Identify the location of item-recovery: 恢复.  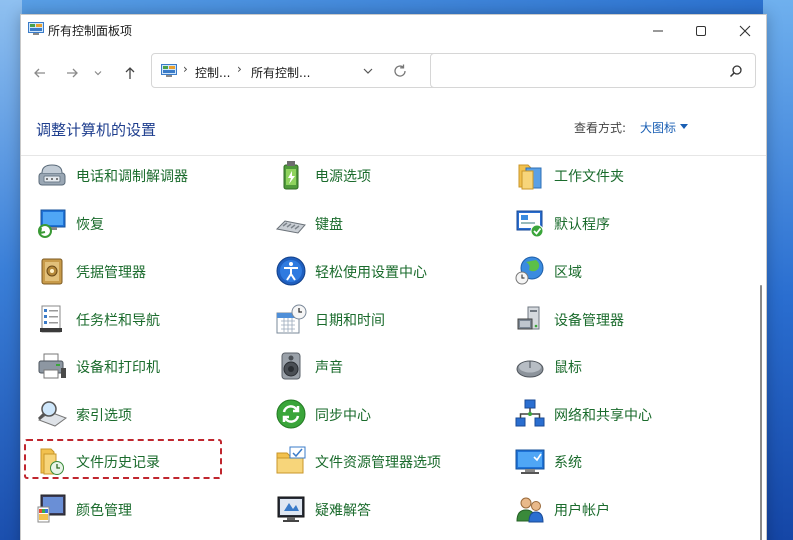
(146, 223).